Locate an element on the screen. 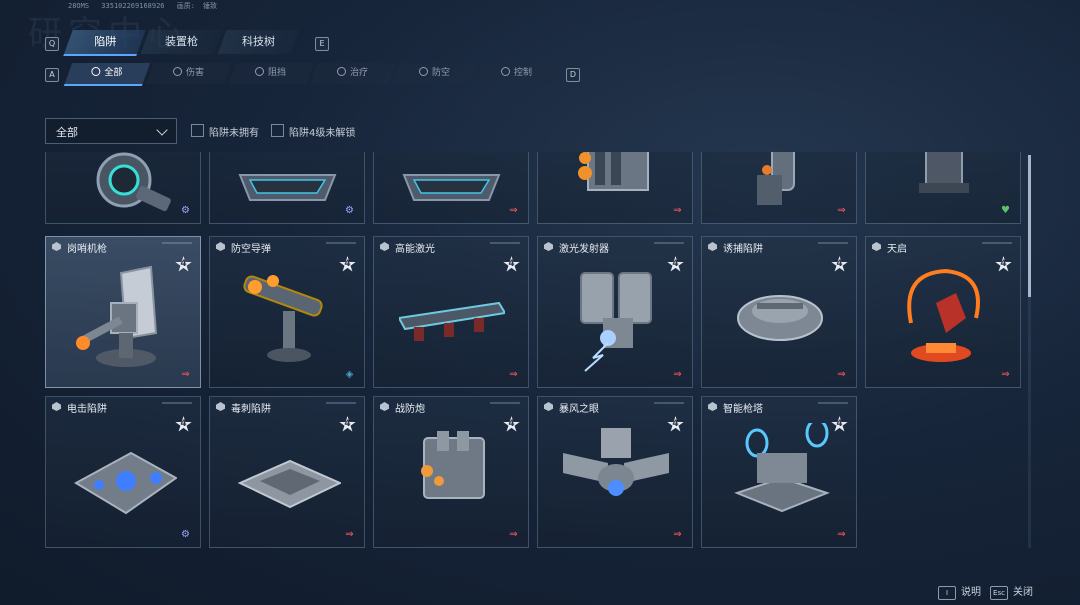 The image size is (1080, 605). dropdown-value: 全部 is located at coordinates (67, 132).